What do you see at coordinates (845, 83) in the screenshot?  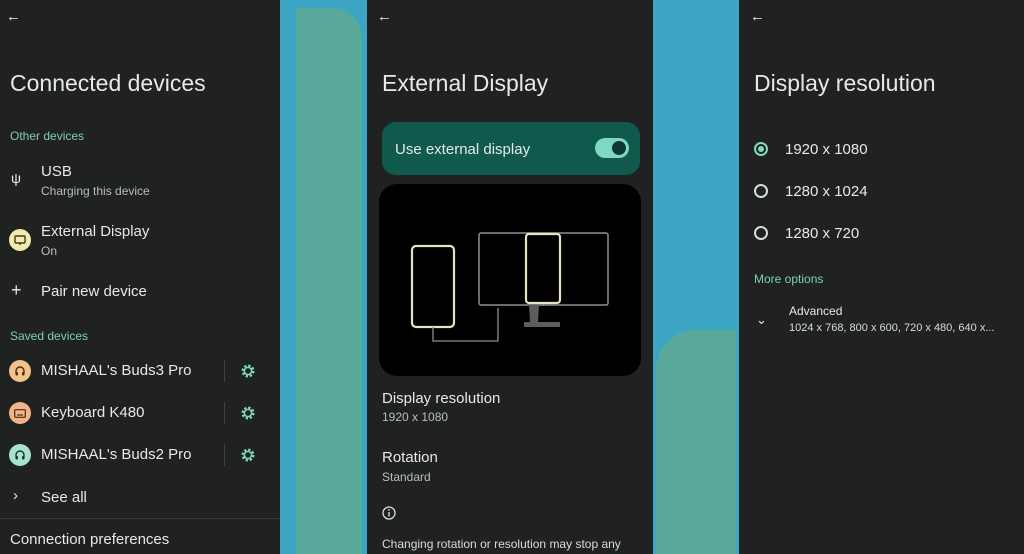 I see `page-title: Display resolution` at bounding box center [845, 83].